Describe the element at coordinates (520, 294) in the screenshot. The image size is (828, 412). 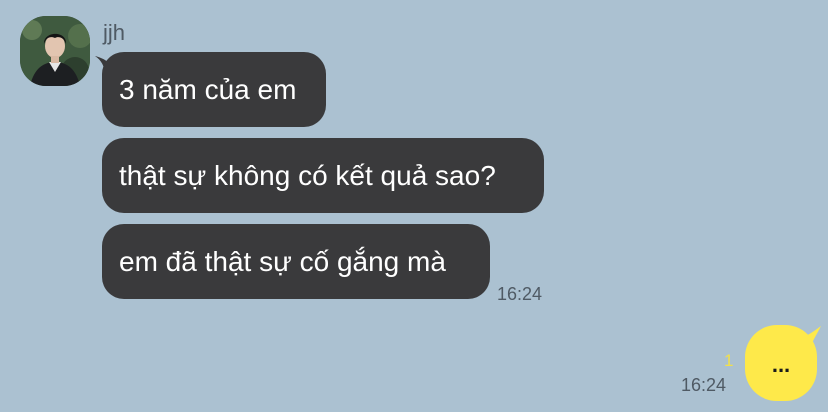
I see `incoming-timestamp: 16:24` at that location.